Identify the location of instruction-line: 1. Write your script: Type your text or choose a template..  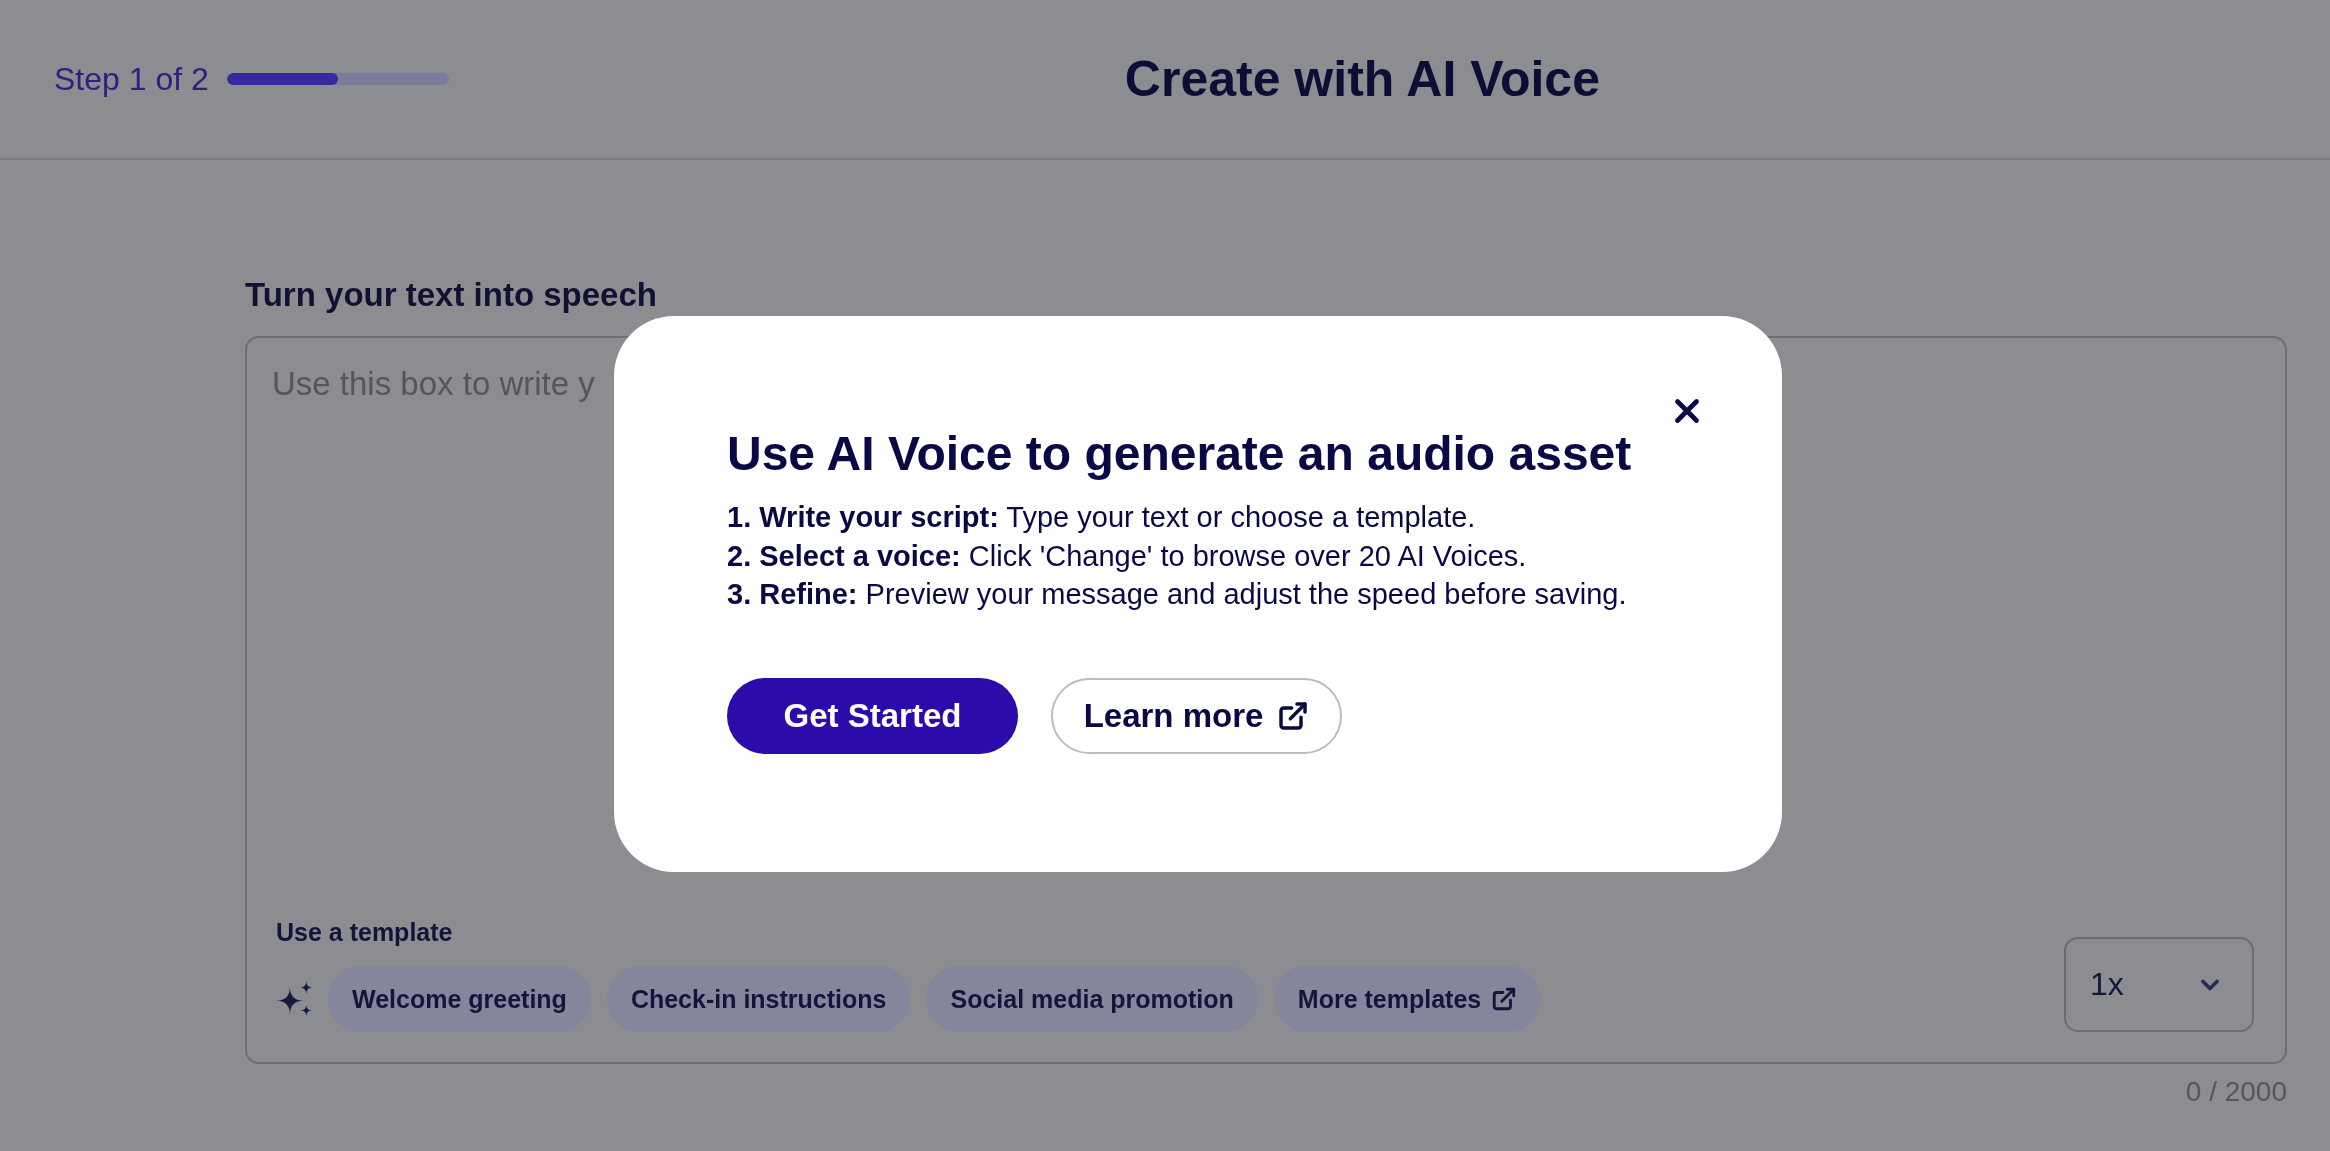
(1101, 517).